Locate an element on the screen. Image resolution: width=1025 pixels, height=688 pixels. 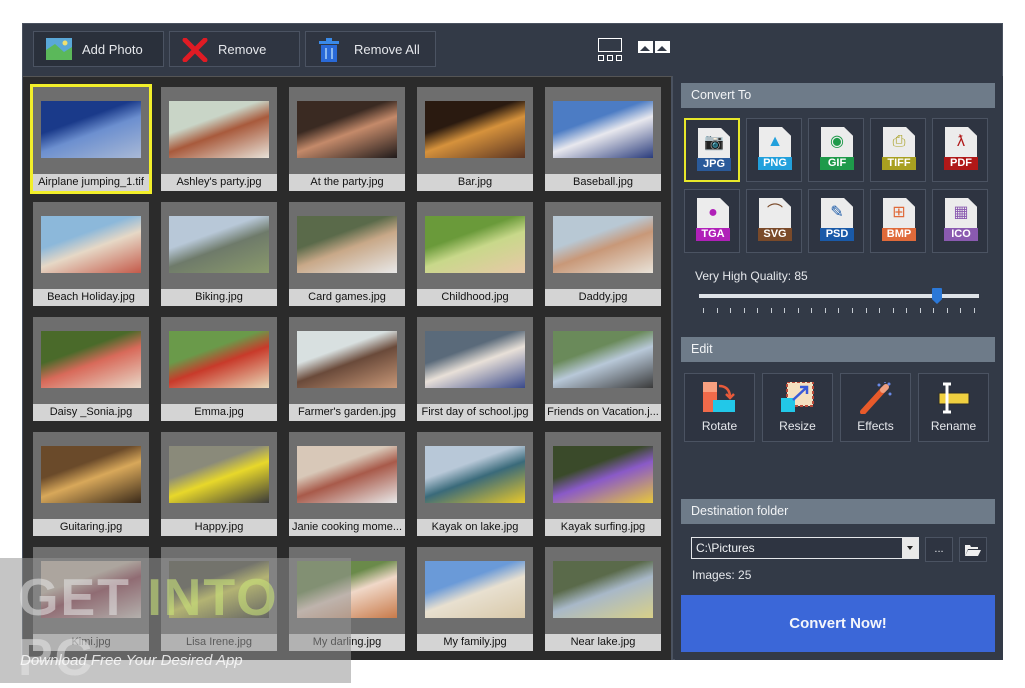
format-svg-button: ⌒ SVG is located at coordinates (774, 221).